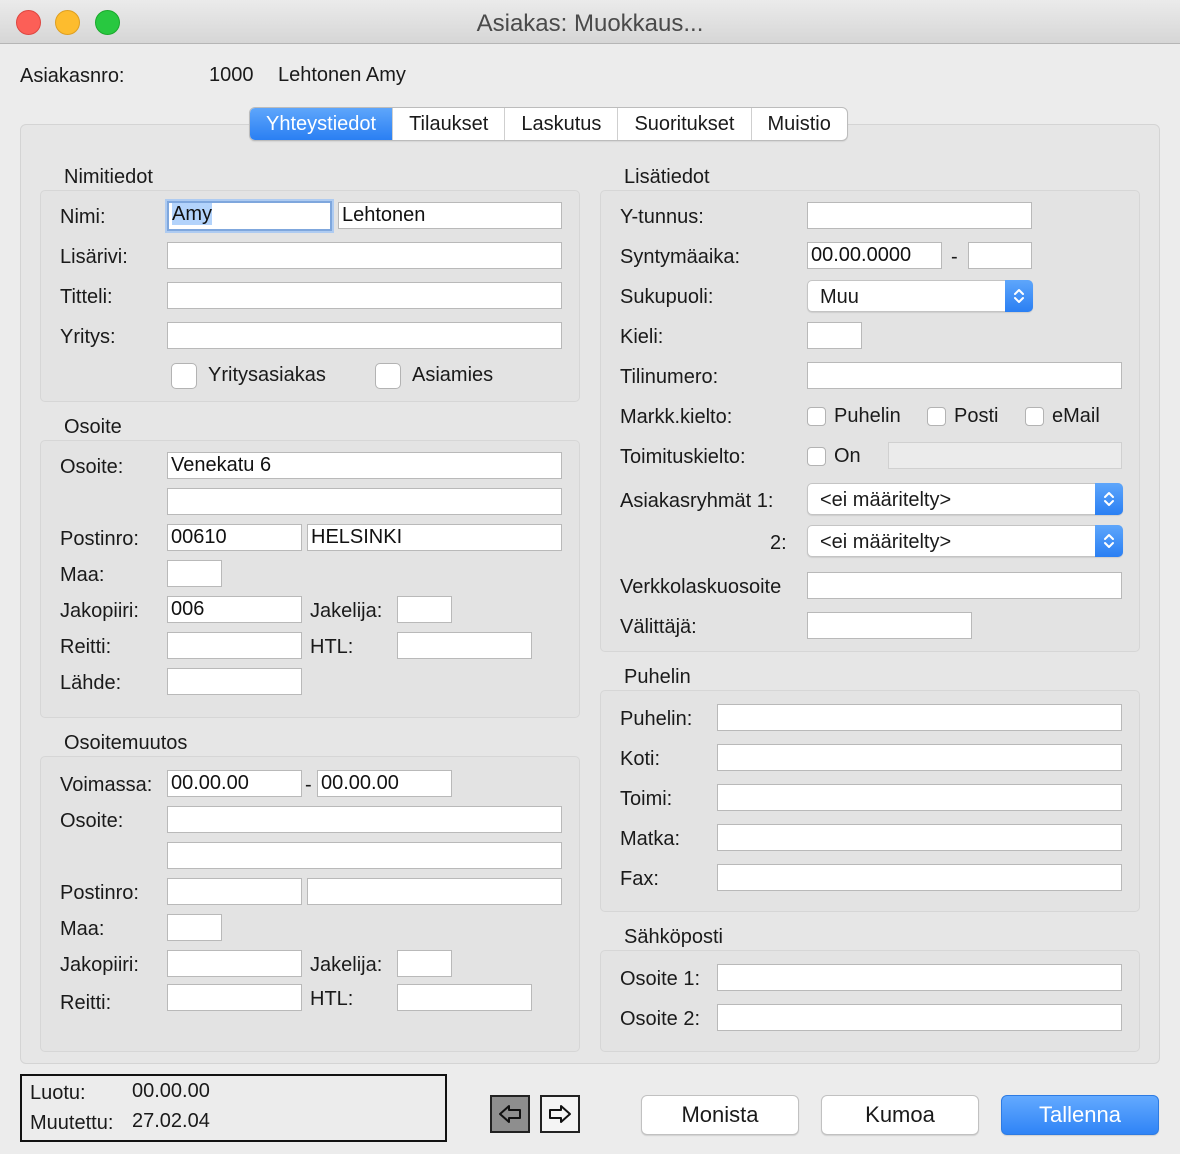  Describe the element at coordinates (464, 997) in the screenshot. I see `muutos-htl-field` at that location.